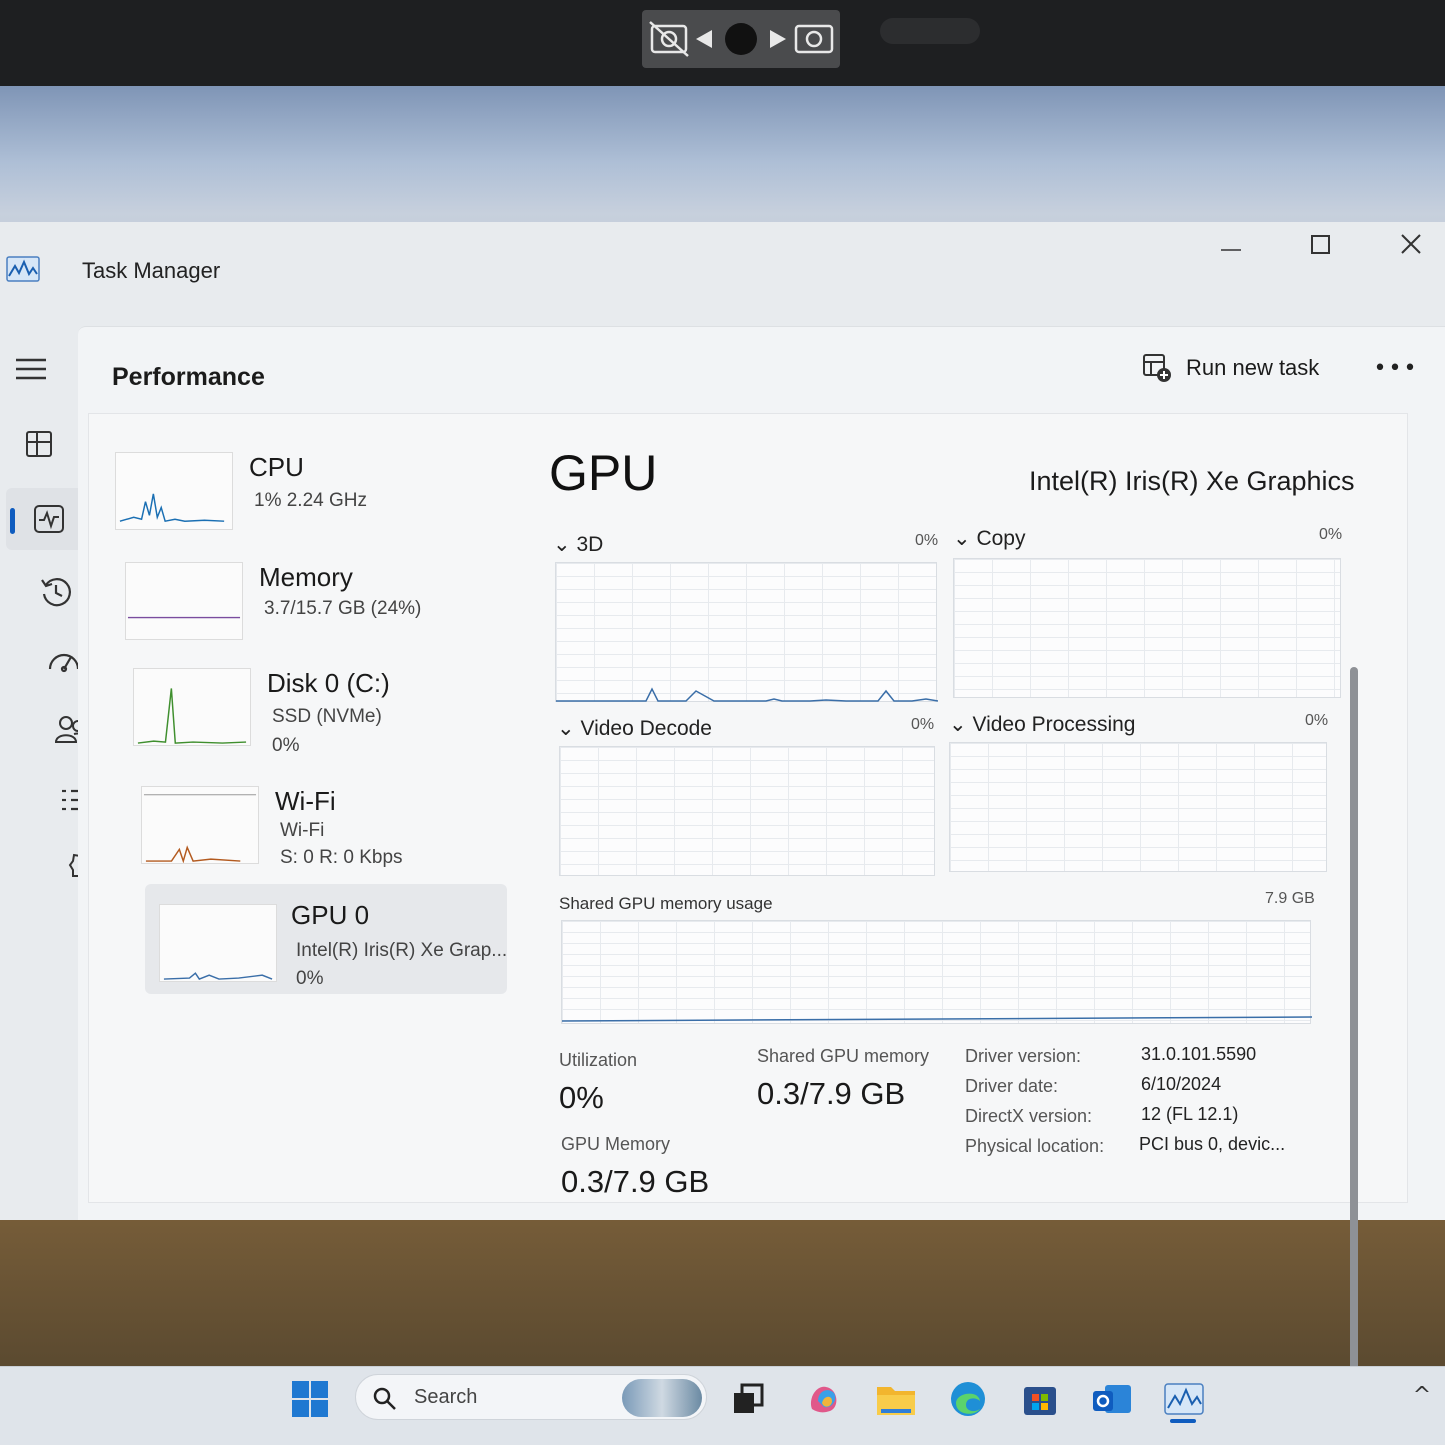 The height and width of the screenshot is (1445, 1445). Describe the element at coordinates (306, 577) in the screenshot. I see `device-name: Memory` at that location.